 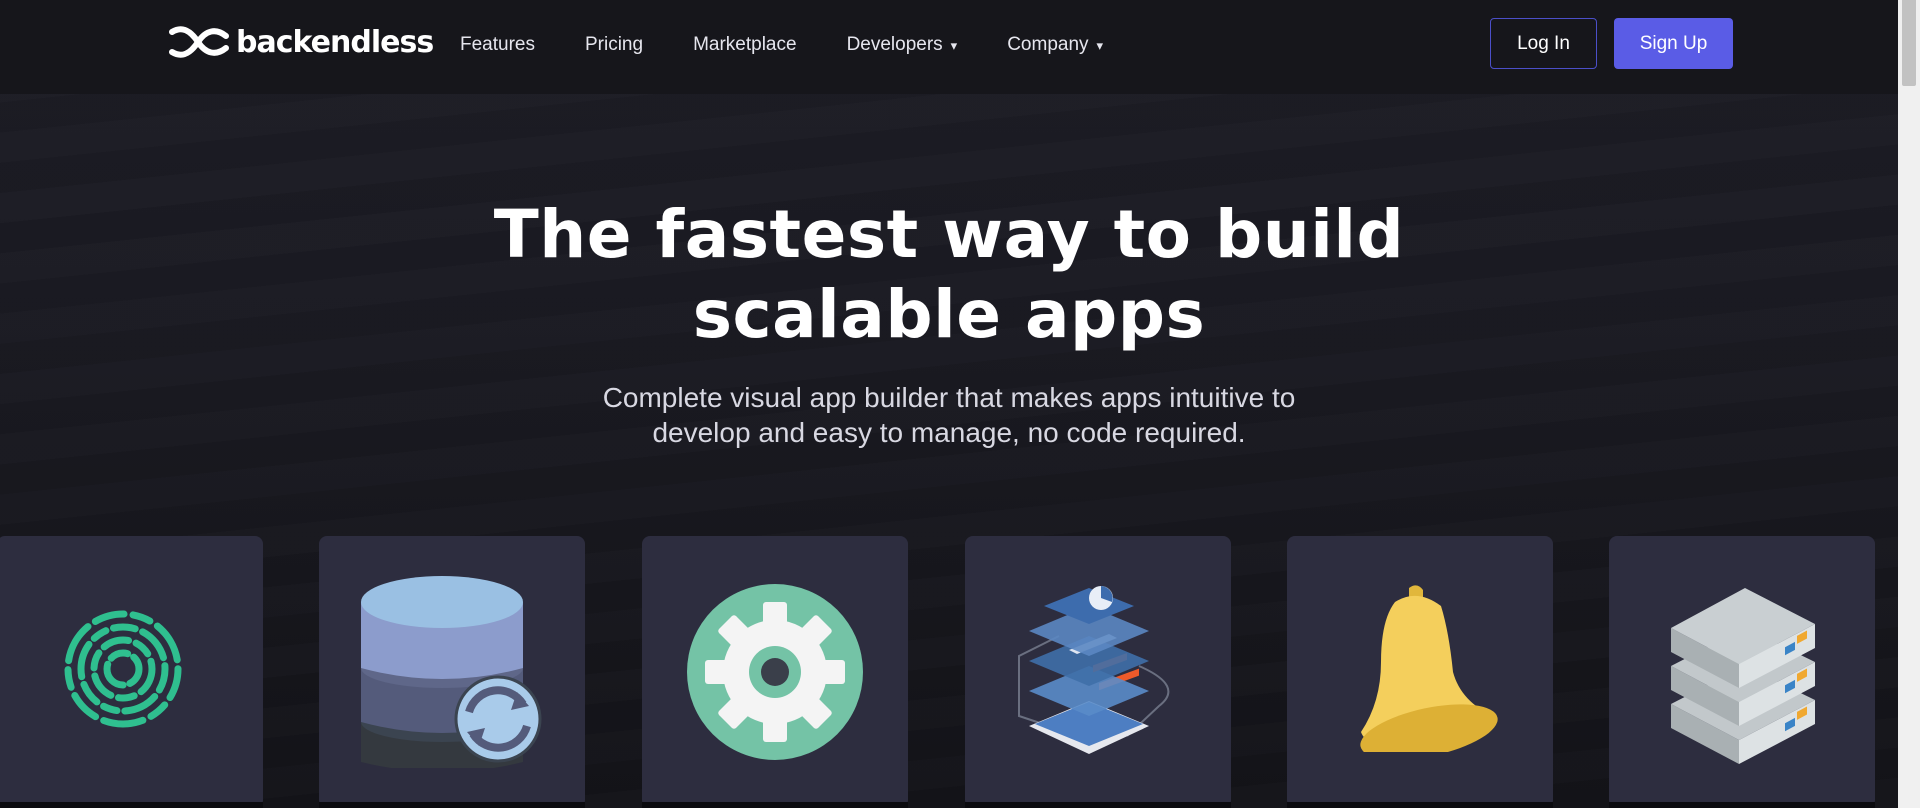 I want to click on hero-title-line1: The fastest way to build, so click(x=949, y=234).